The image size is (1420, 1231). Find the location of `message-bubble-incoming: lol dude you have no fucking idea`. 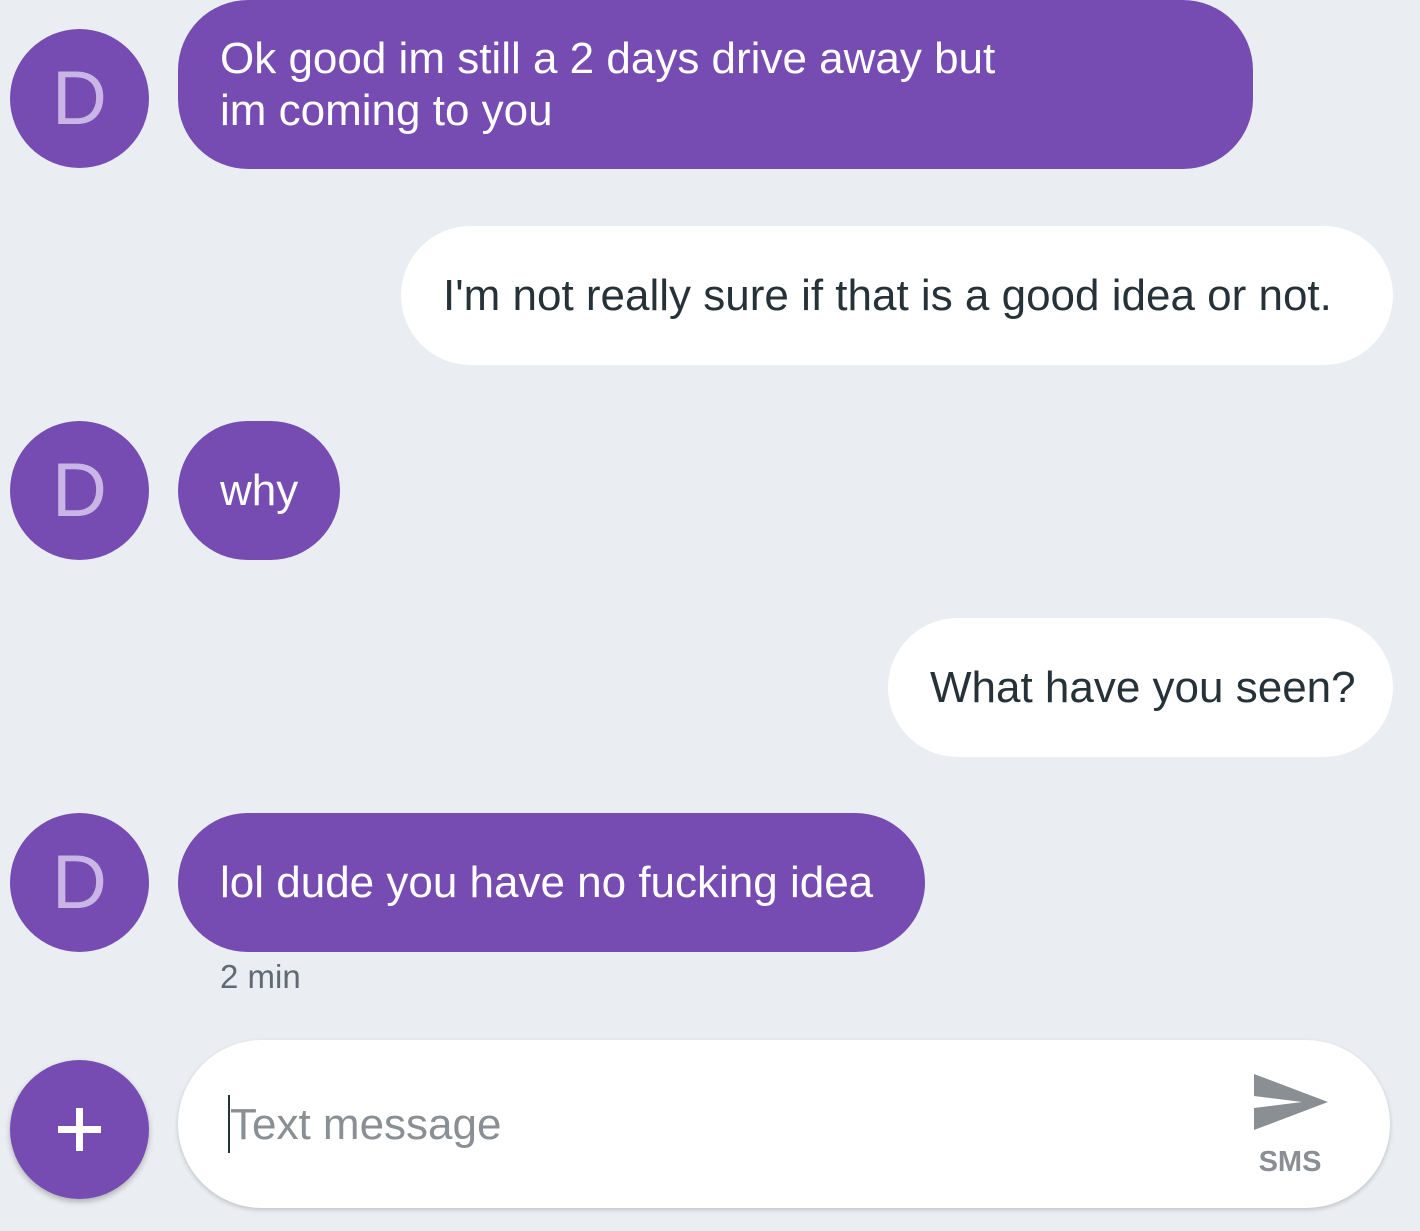

message-bubble-incoming: lol dude you have no fucking idea is located at coordinates (551, 882).